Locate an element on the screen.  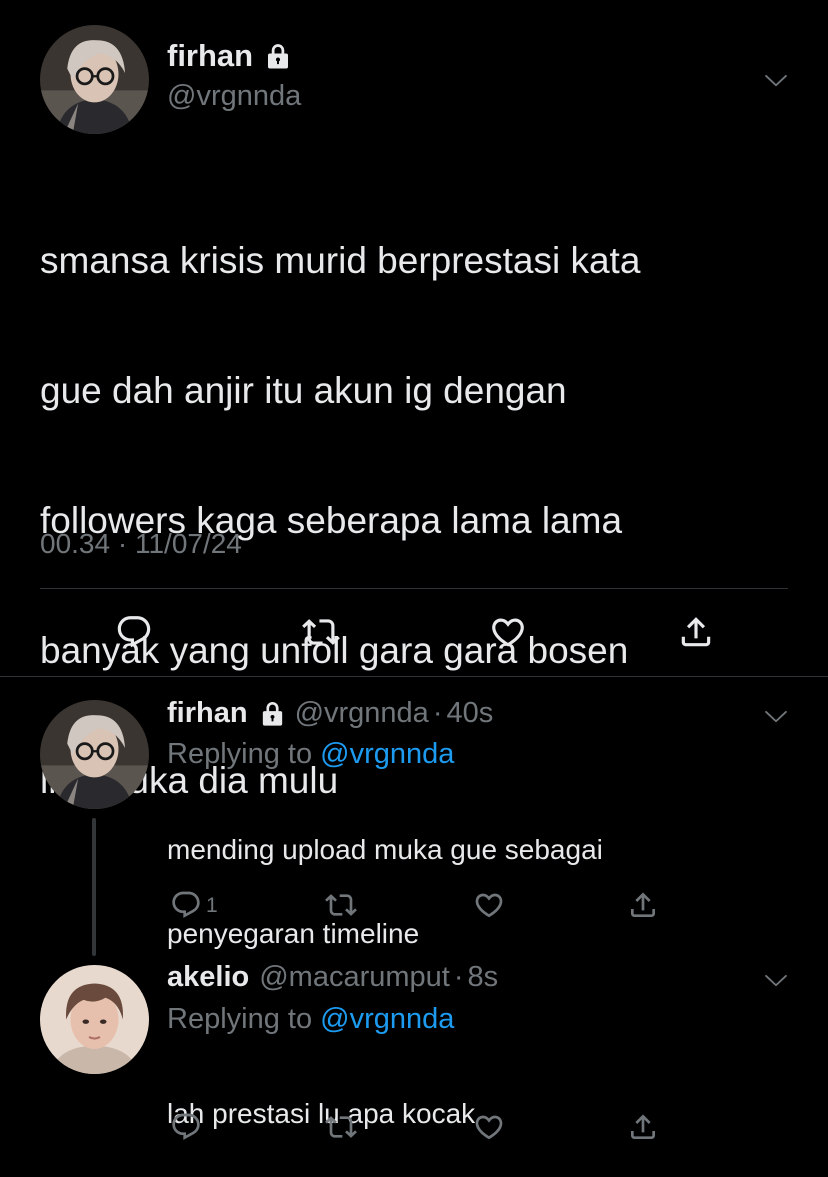
tweet-line: gue dah anjir itu akun ig dengan is located at coordinates (303, 390).